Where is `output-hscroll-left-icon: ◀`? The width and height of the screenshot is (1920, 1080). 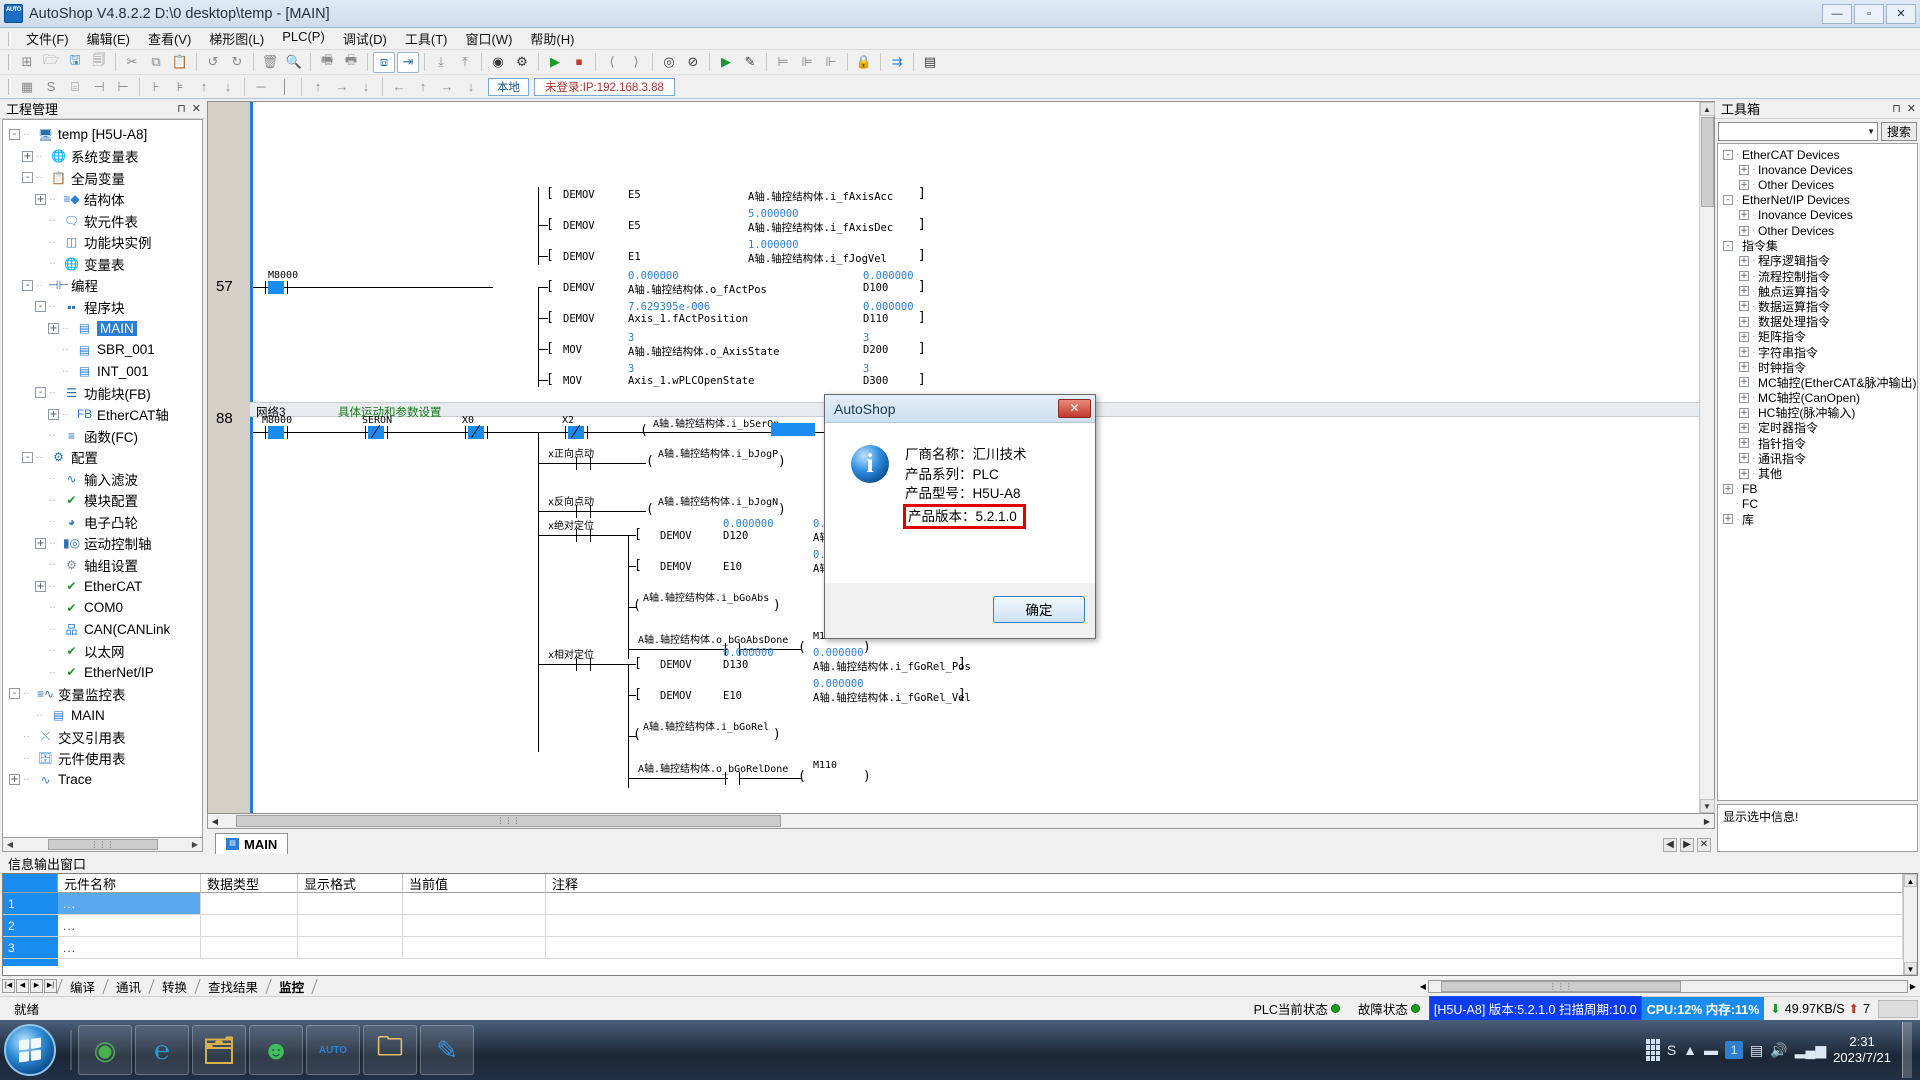
output-hscroll-left-icon: ◀ is located at coordinates (1423, 986).